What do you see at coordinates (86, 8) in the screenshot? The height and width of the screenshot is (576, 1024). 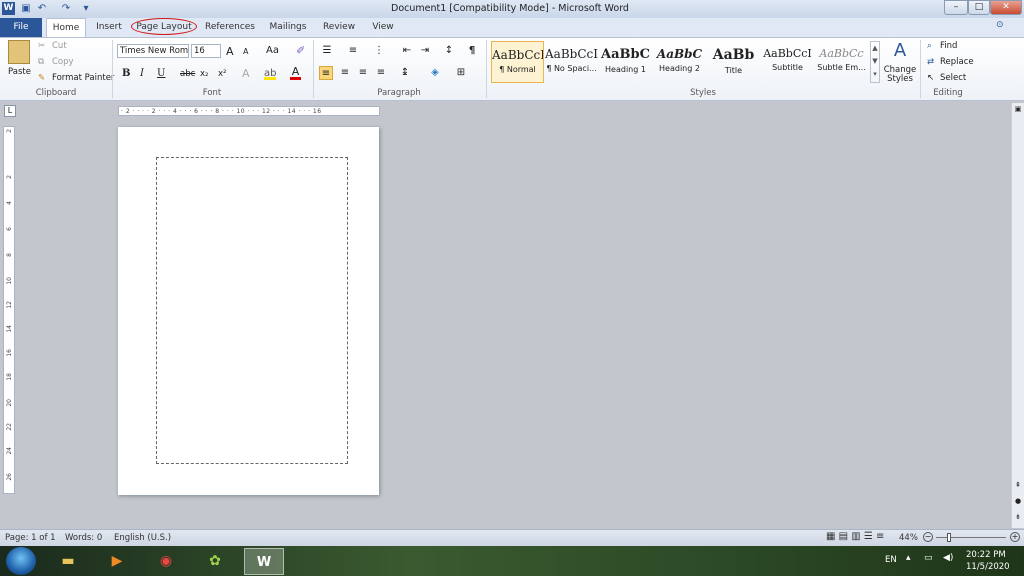 I see `customize-qat-icon: ▾` at bounding box center [86, 8].